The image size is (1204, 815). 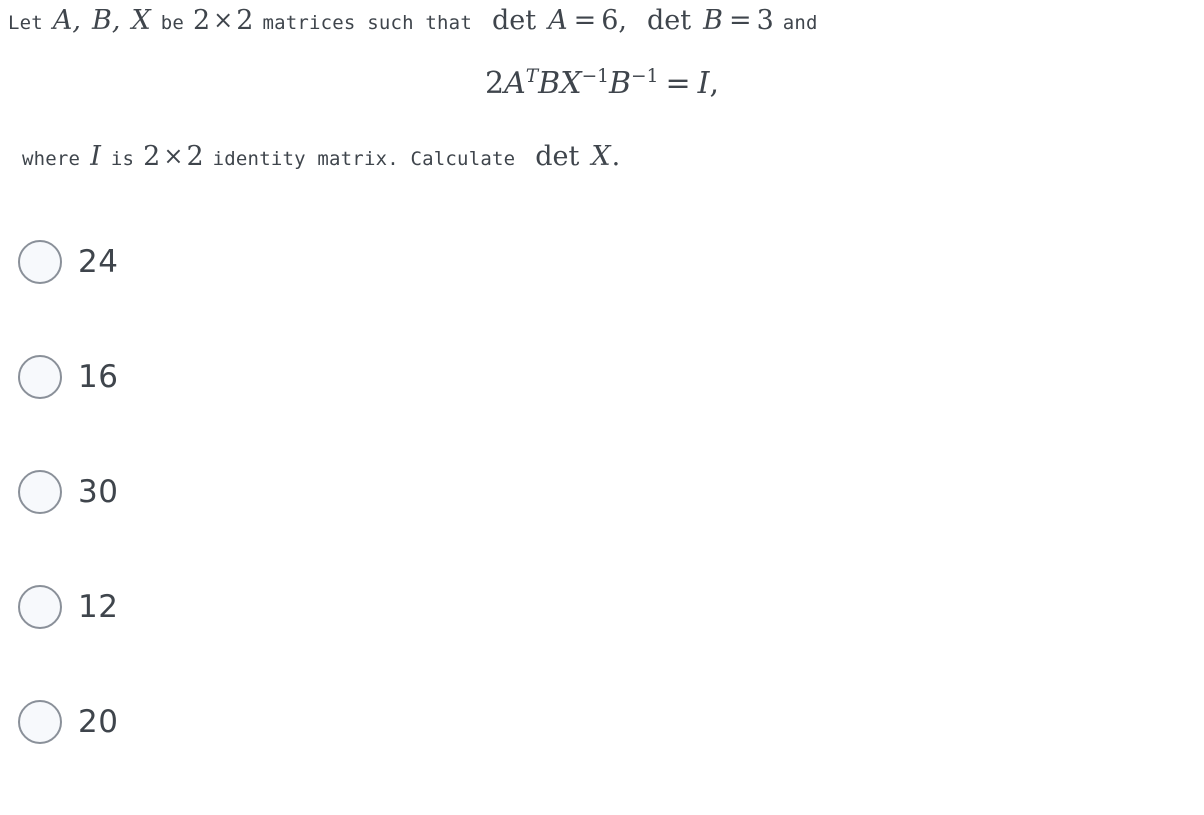 What do you see at coordinates (602, 757) in the screenshot?
I see `answer-option-5: 20` at bounding box center [602, 757].